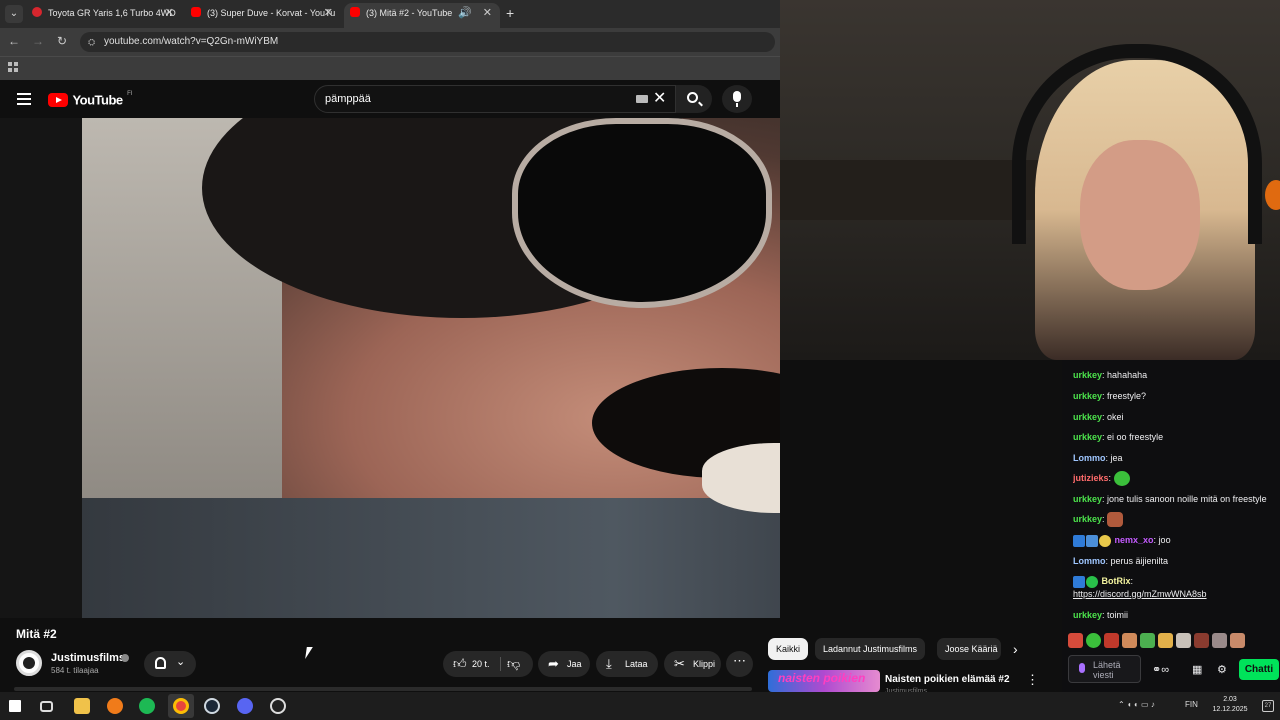  Describe the element at coordinates (1032, 680) in the screenshot. I see `recommendation-menu-icon: ⋮` at that location.